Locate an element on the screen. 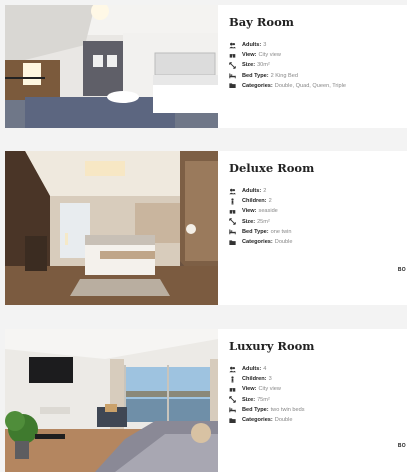 The width and height of the screenshot is (407, 472). spec-bed-type: Bed Type: 2 King Bed is located at coordinates (318, 76).